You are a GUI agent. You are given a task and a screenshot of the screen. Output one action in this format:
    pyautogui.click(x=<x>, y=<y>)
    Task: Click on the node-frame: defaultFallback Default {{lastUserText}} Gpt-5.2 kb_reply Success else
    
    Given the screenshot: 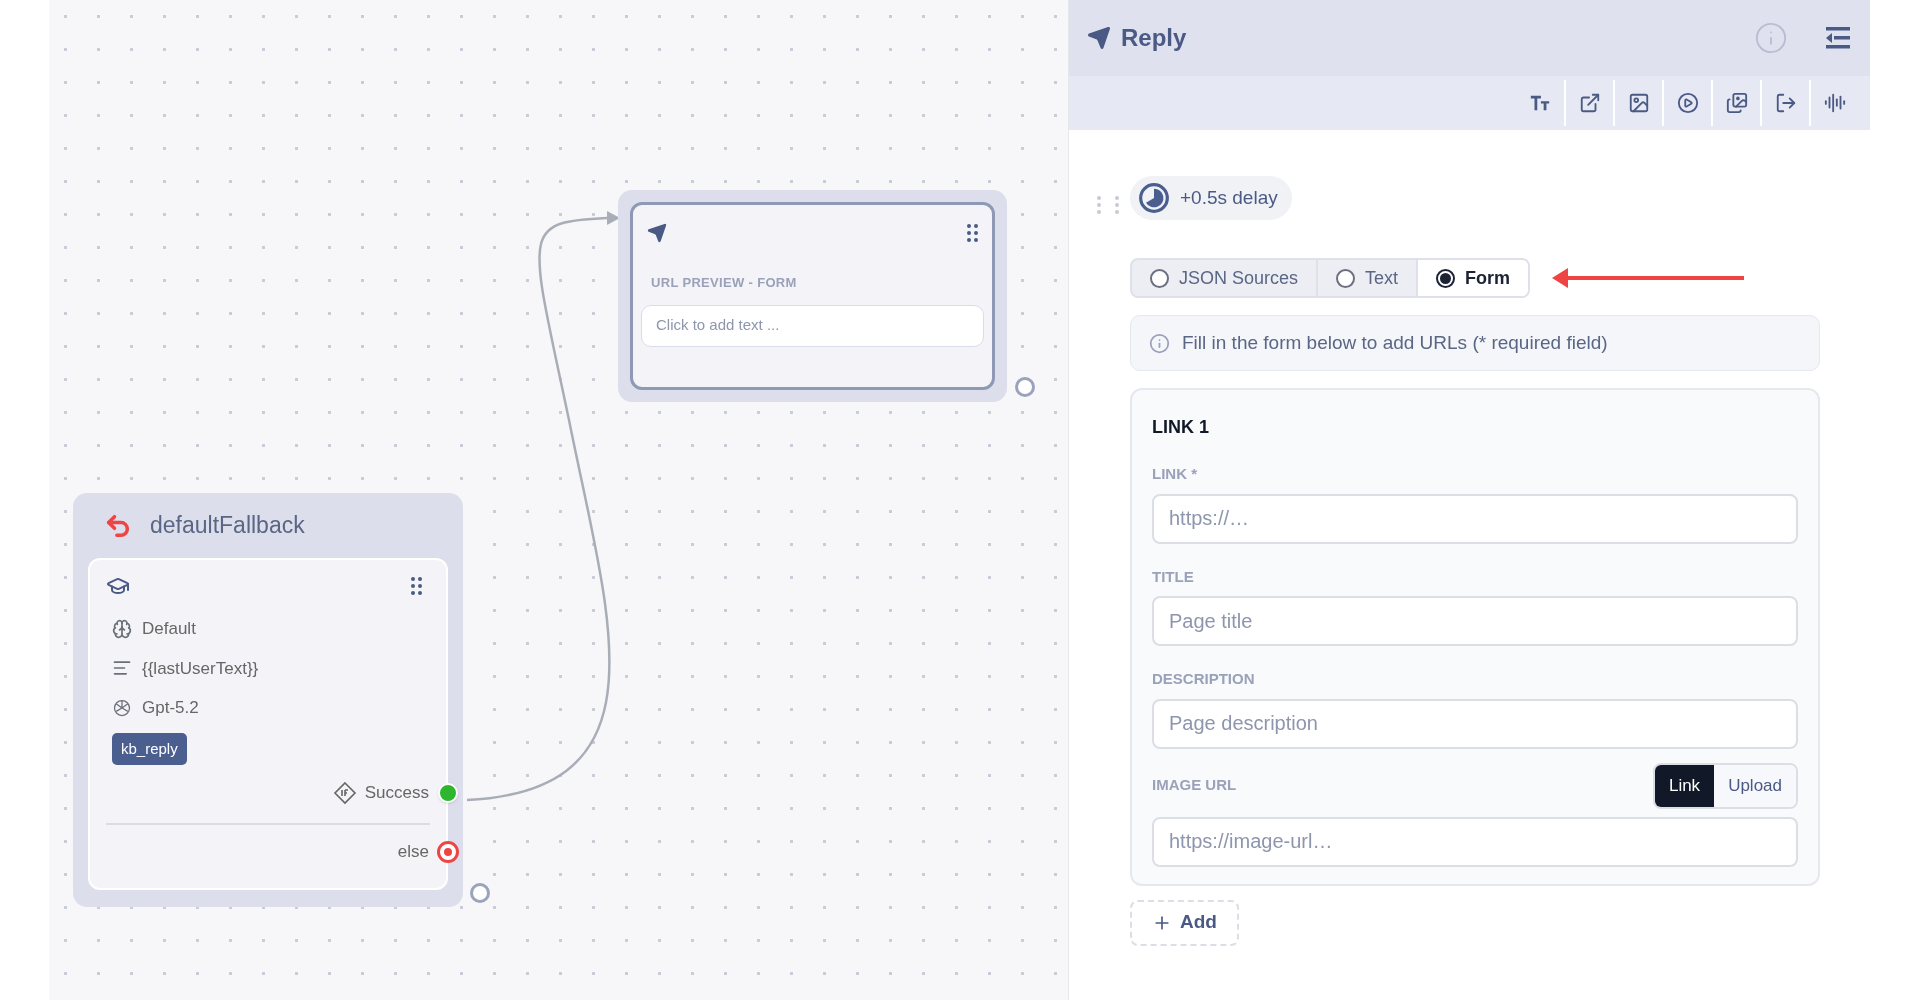 What is the action you would take?
    pyautogui.click(x=268, y=700)
    